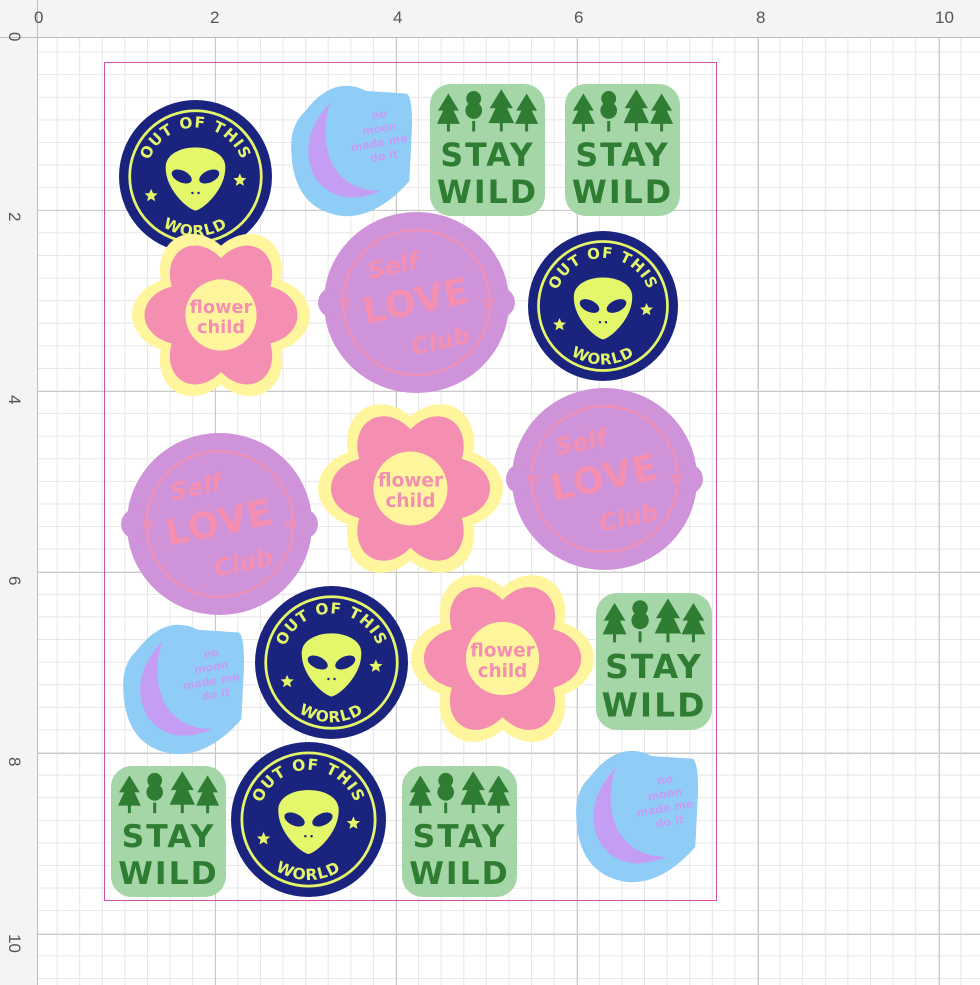  I want to click on ruler-left-label: 4, so click(14, 400).